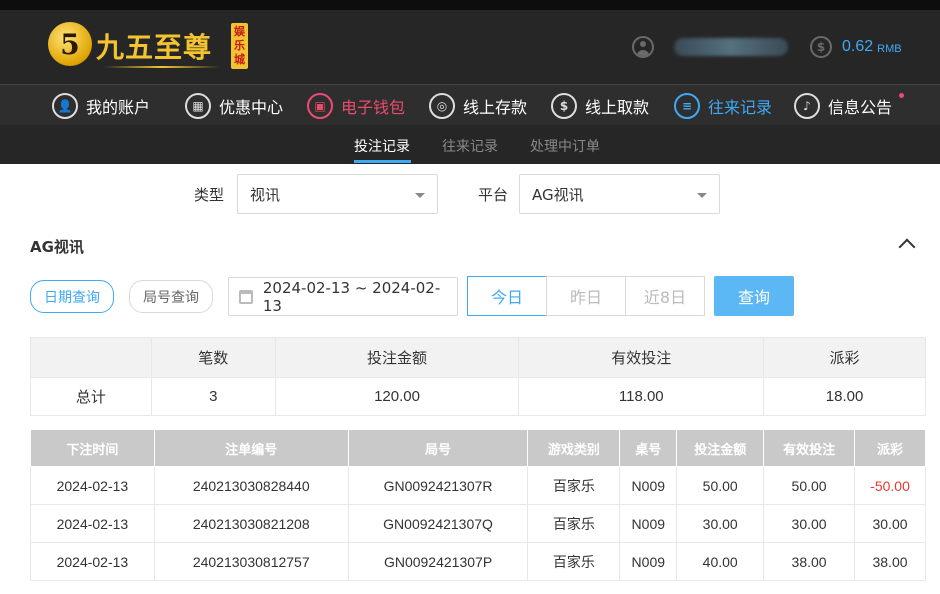 This screenshot has height=594, width=940. I want to click on nav-label: 线上取款, so click(617, 107).